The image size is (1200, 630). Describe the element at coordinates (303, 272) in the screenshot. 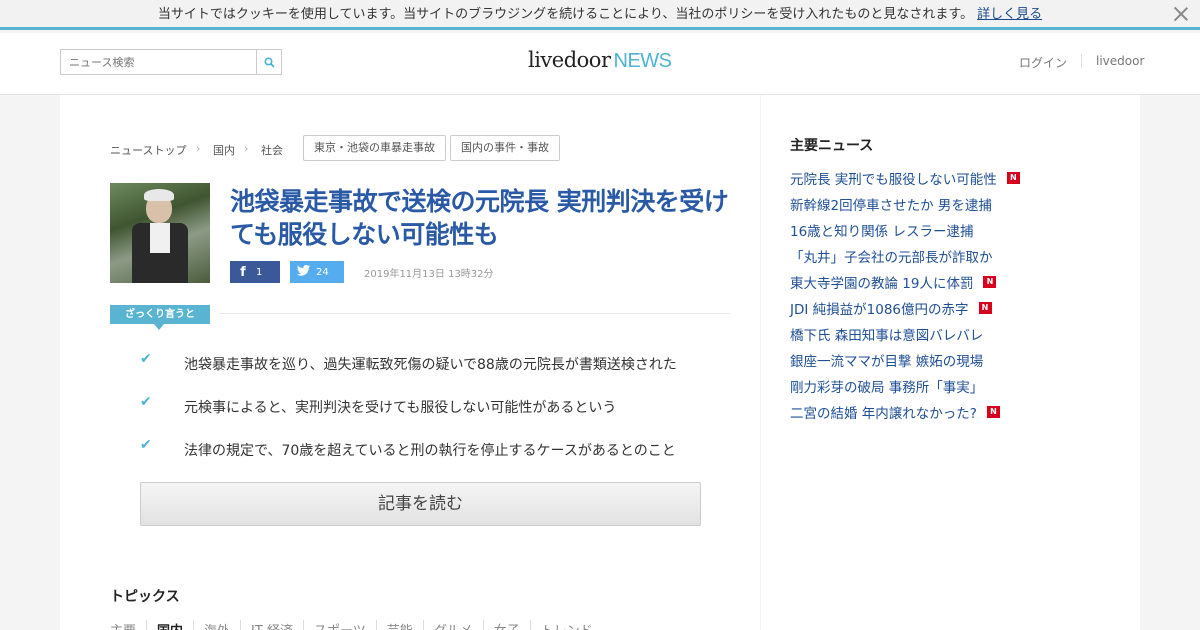

I see `twitter-icon` at that location.